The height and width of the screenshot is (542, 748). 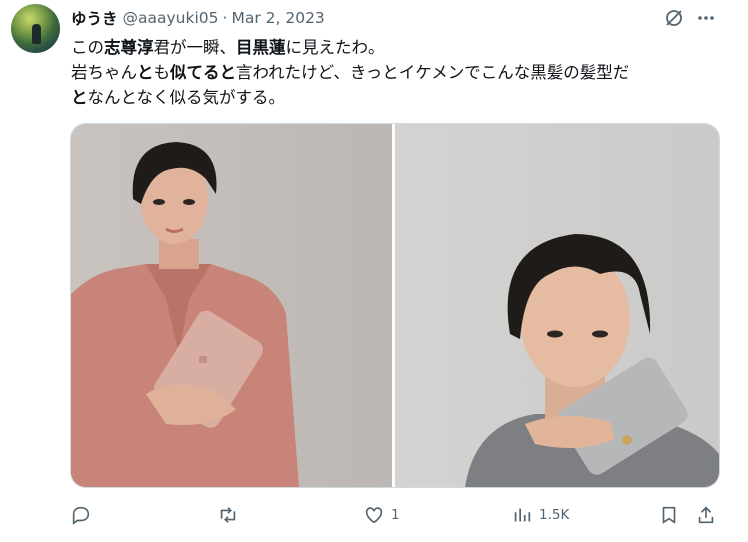 What do you see at coordinates (94, 18) in the screenshot?
I see `author-display-name: ゆうき` at bounding box center [94, 18].